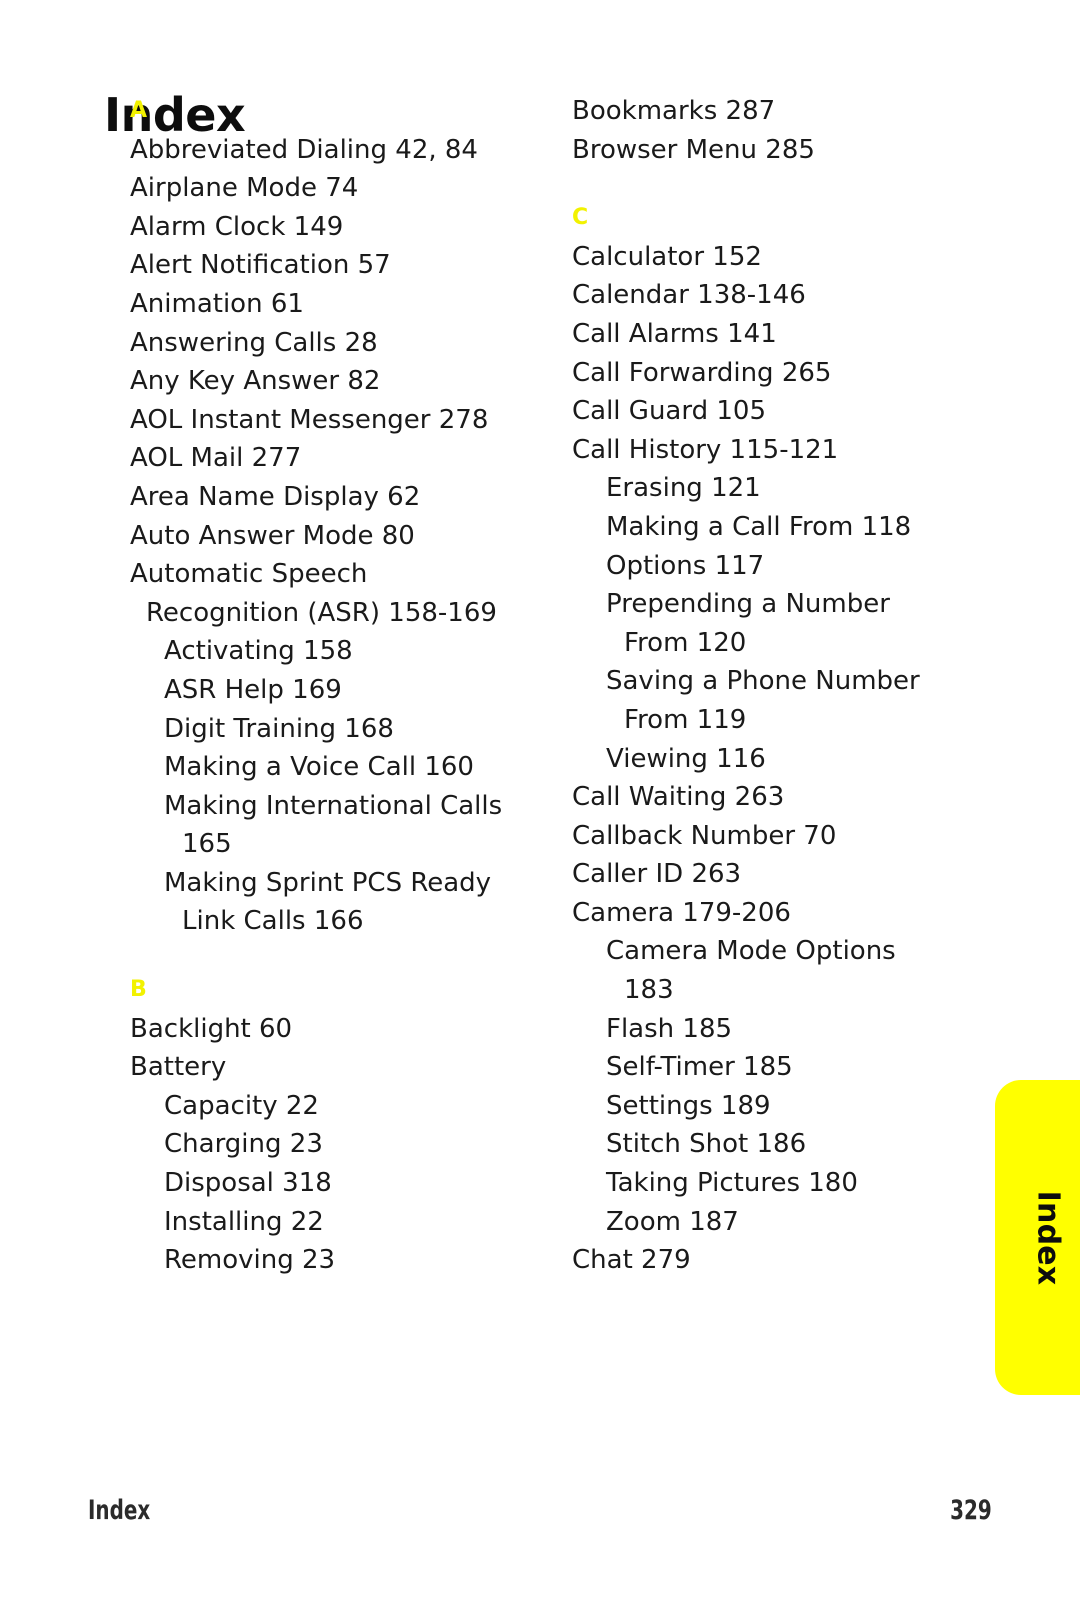  Describe the element at coordinates (241, 1105) in the screenshot. I see `index-entry: Capacity 22` at that location.